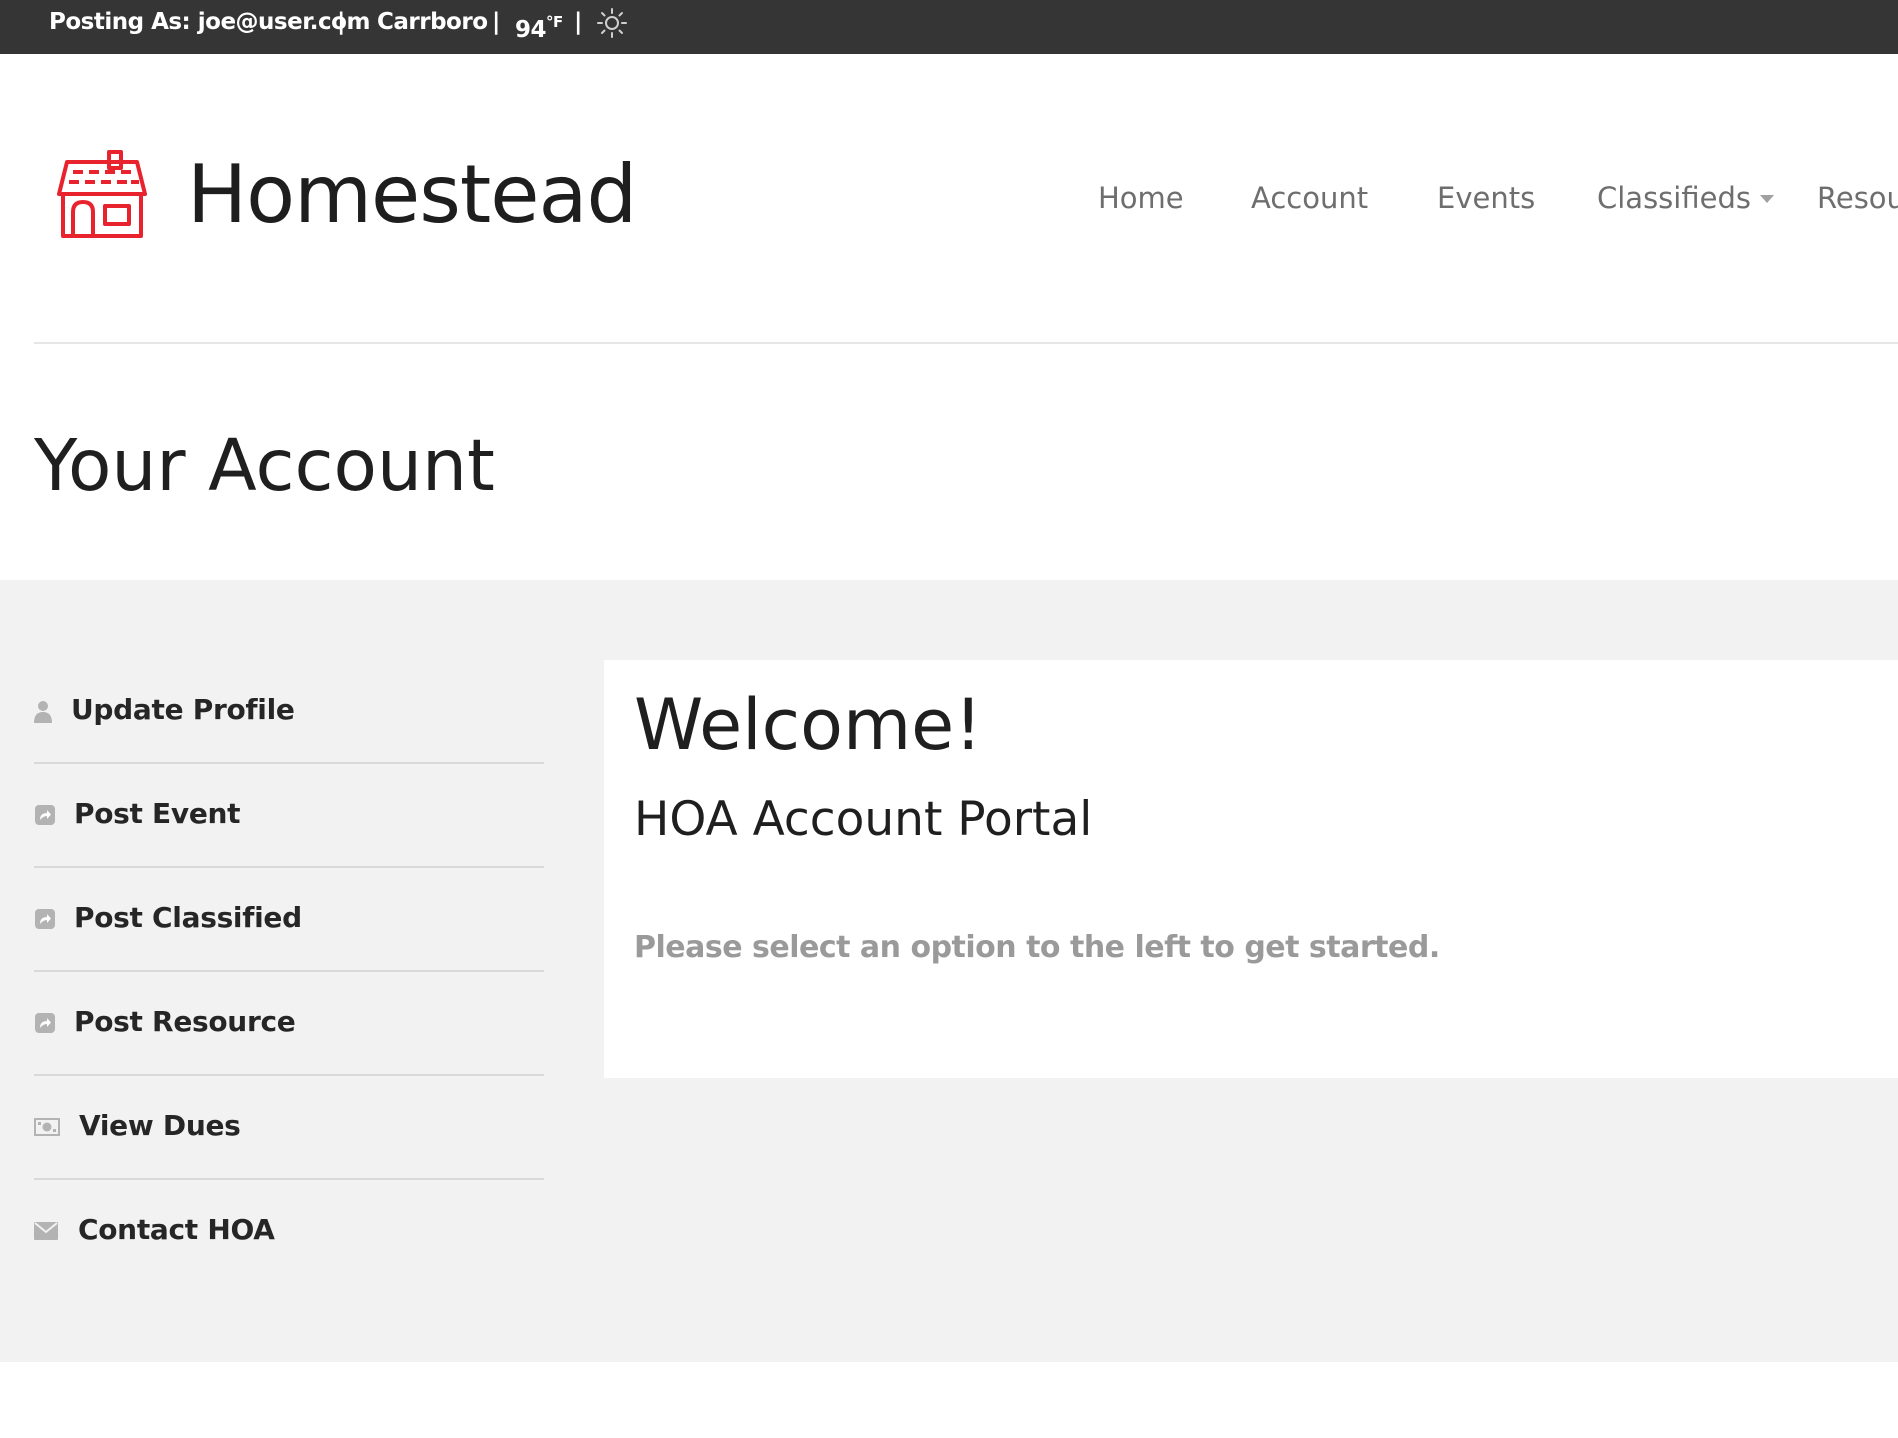 The height and width of the screenshot is (1438, 1898). Describe the element at coordinates (289, 1158) in the screenshot. I see `sidebar-item-view-dues: View Dues` at that location.